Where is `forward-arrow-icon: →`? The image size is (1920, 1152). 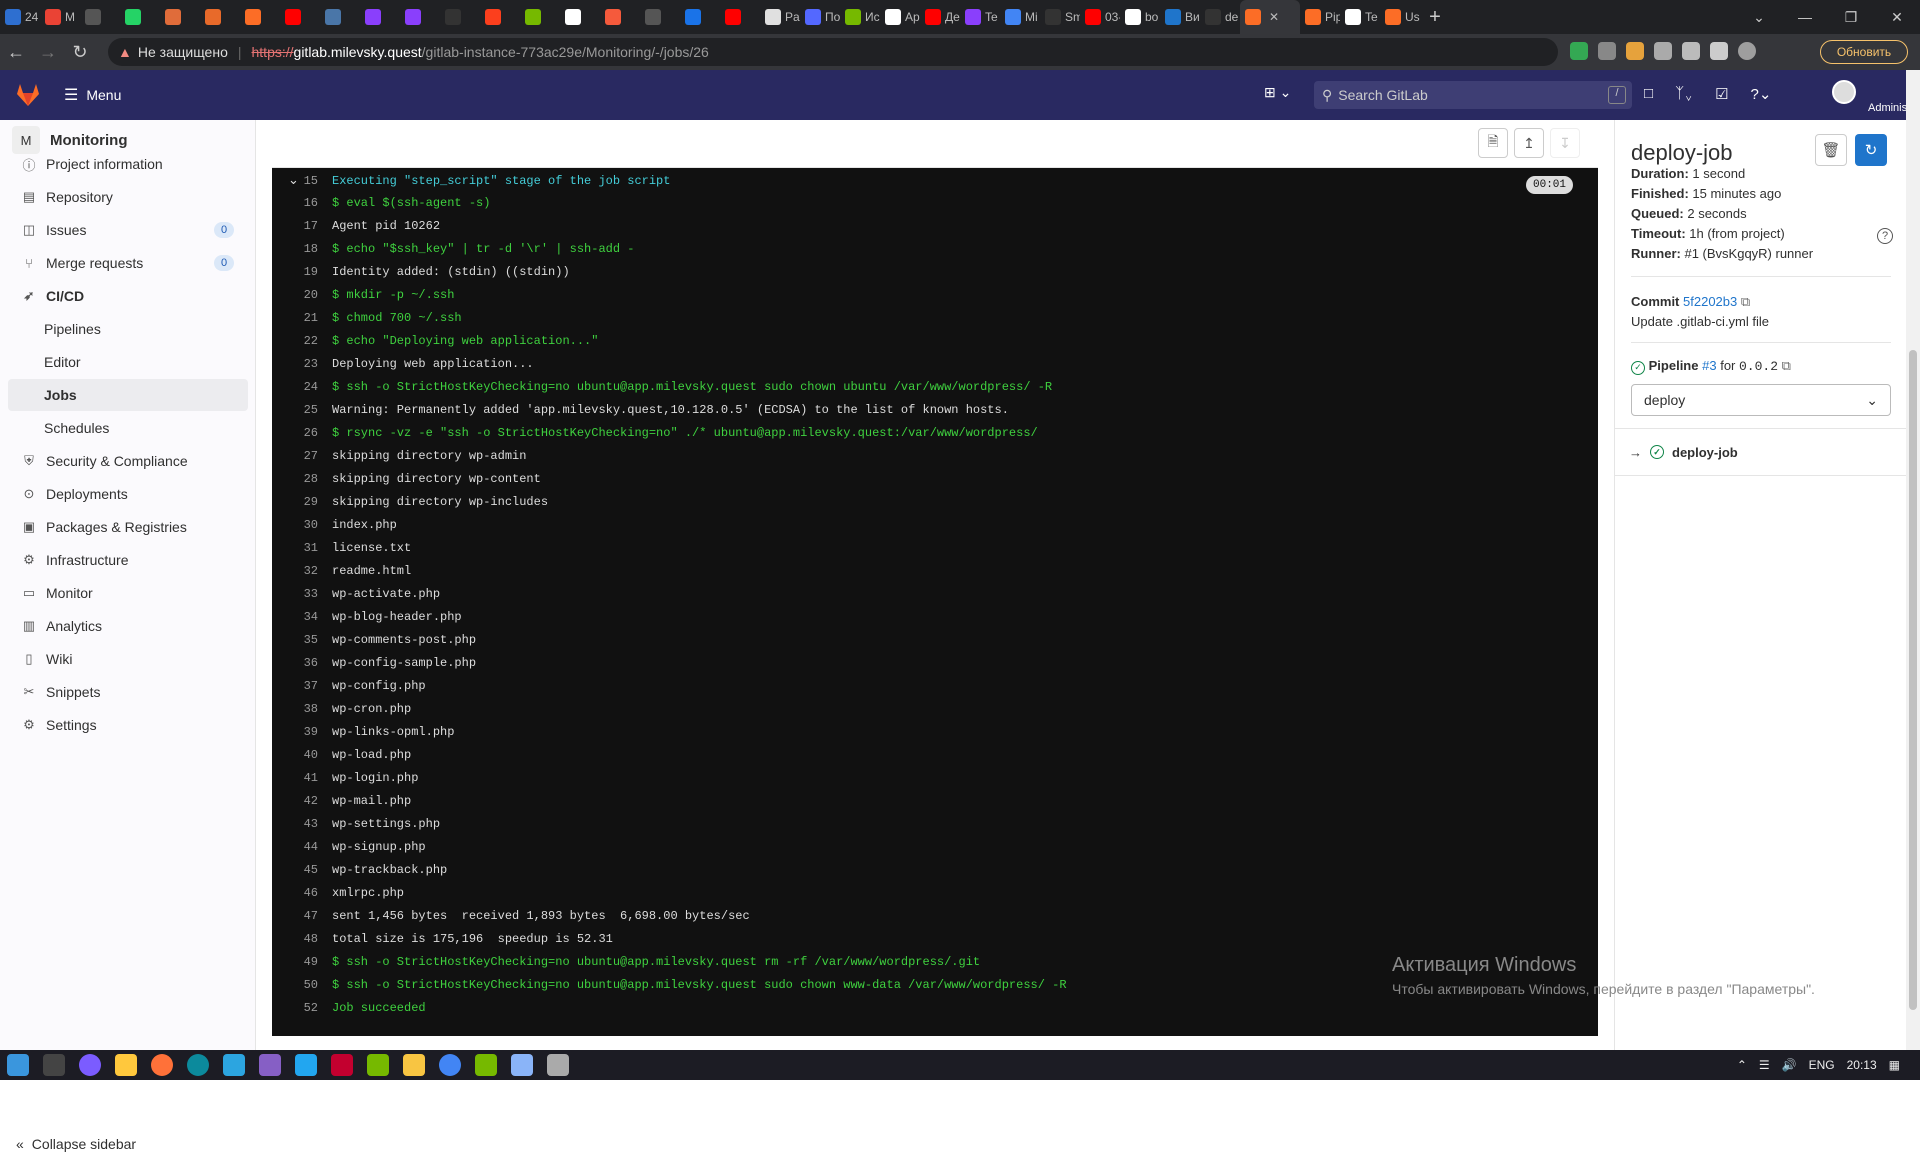
forward-arrow-icon: → is located at coordinates (48, 52).